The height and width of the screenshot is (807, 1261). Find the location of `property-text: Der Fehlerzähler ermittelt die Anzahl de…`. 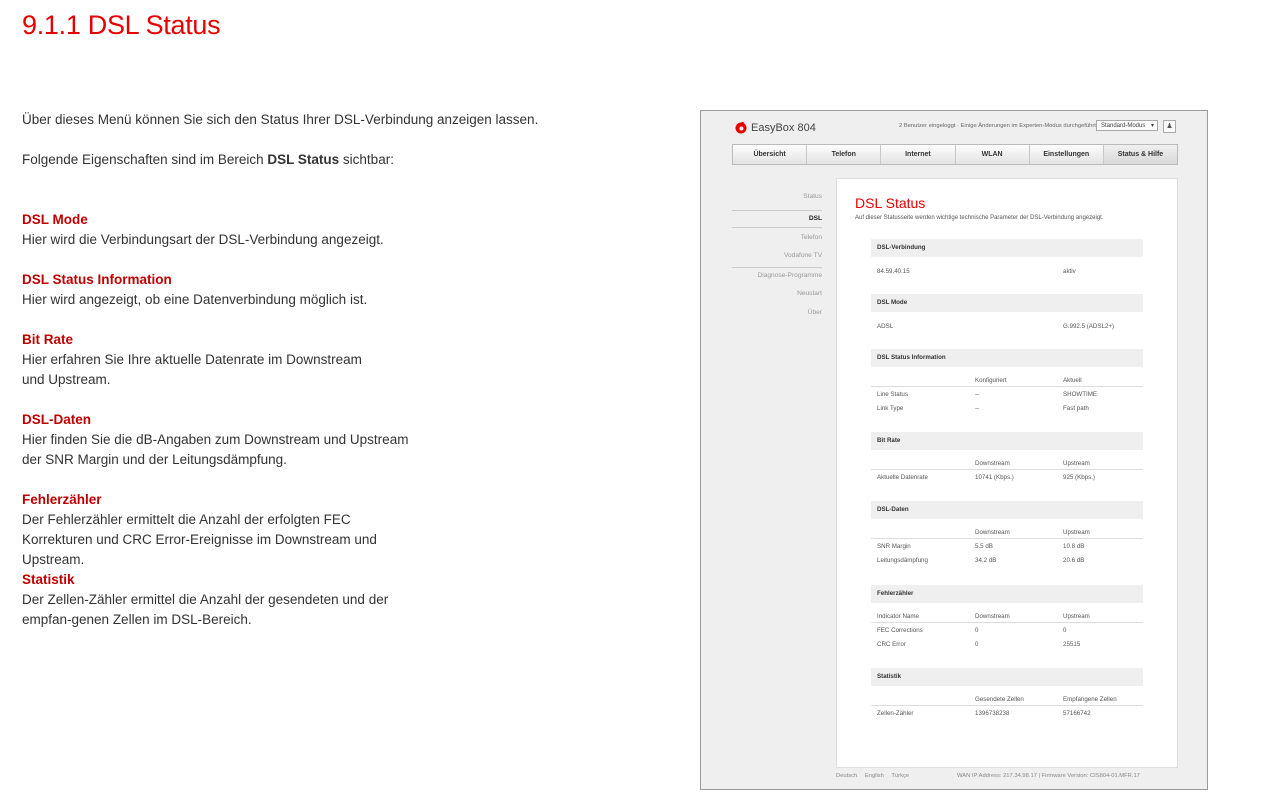

property-text: Der Fehlerzähler ermittelt die Anzahl de… is located at coordinates (199, 539).